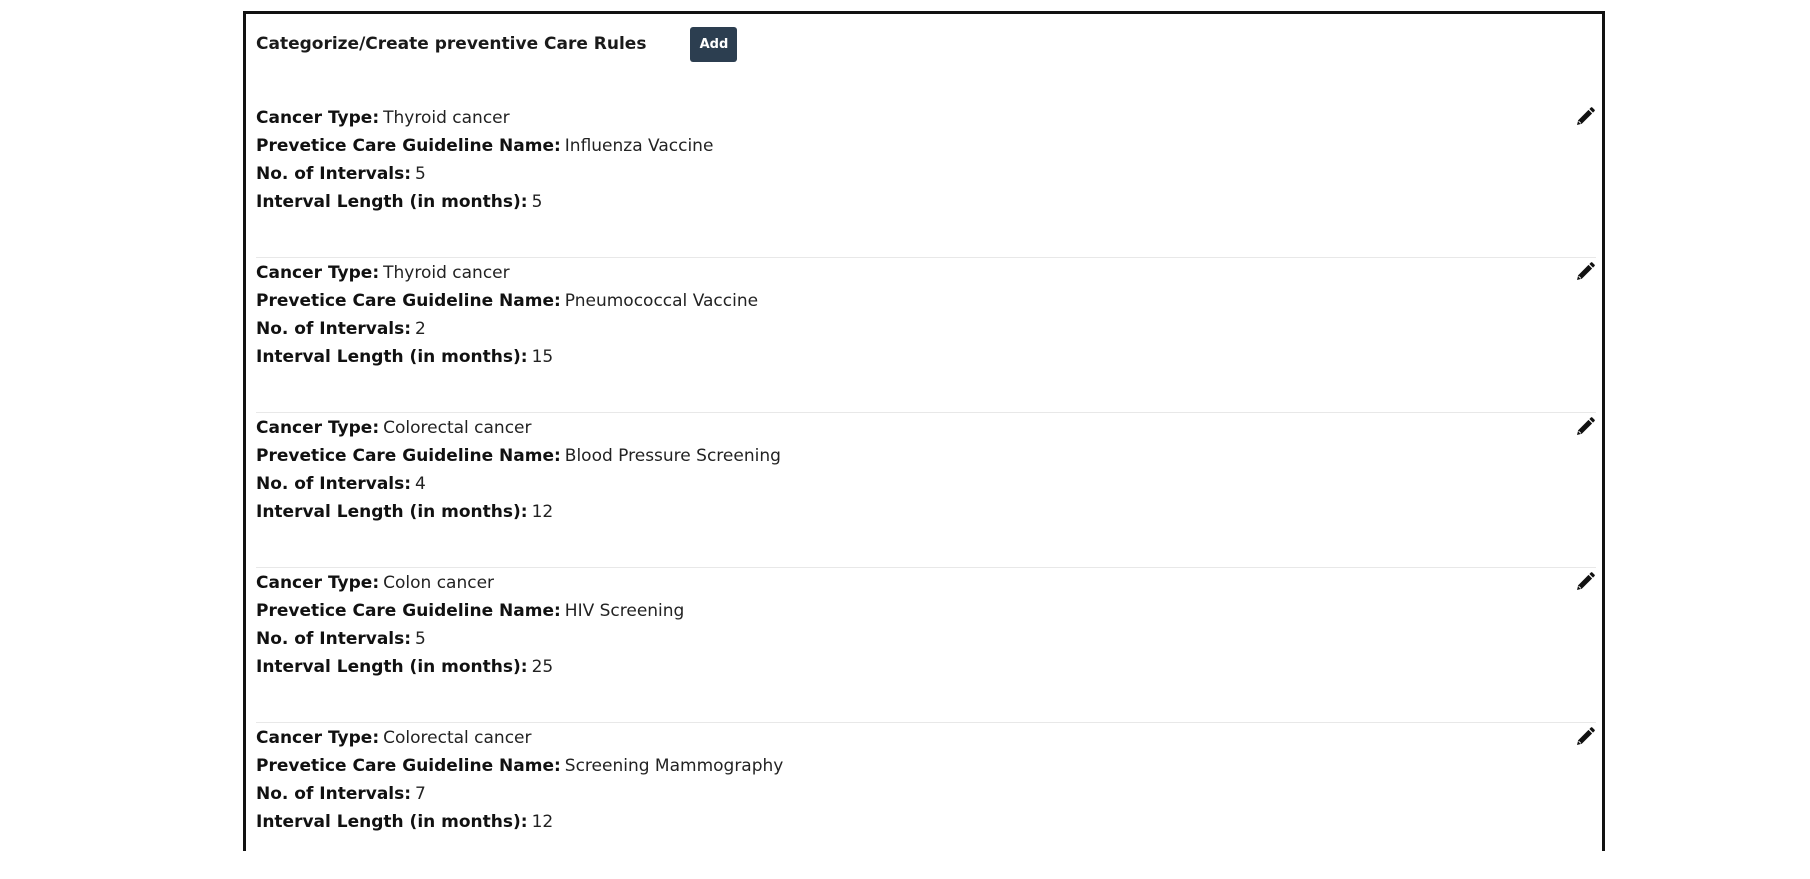  I want to click on cancer-type-row: Cancer Type: Colon cancer, so click(926, 583).